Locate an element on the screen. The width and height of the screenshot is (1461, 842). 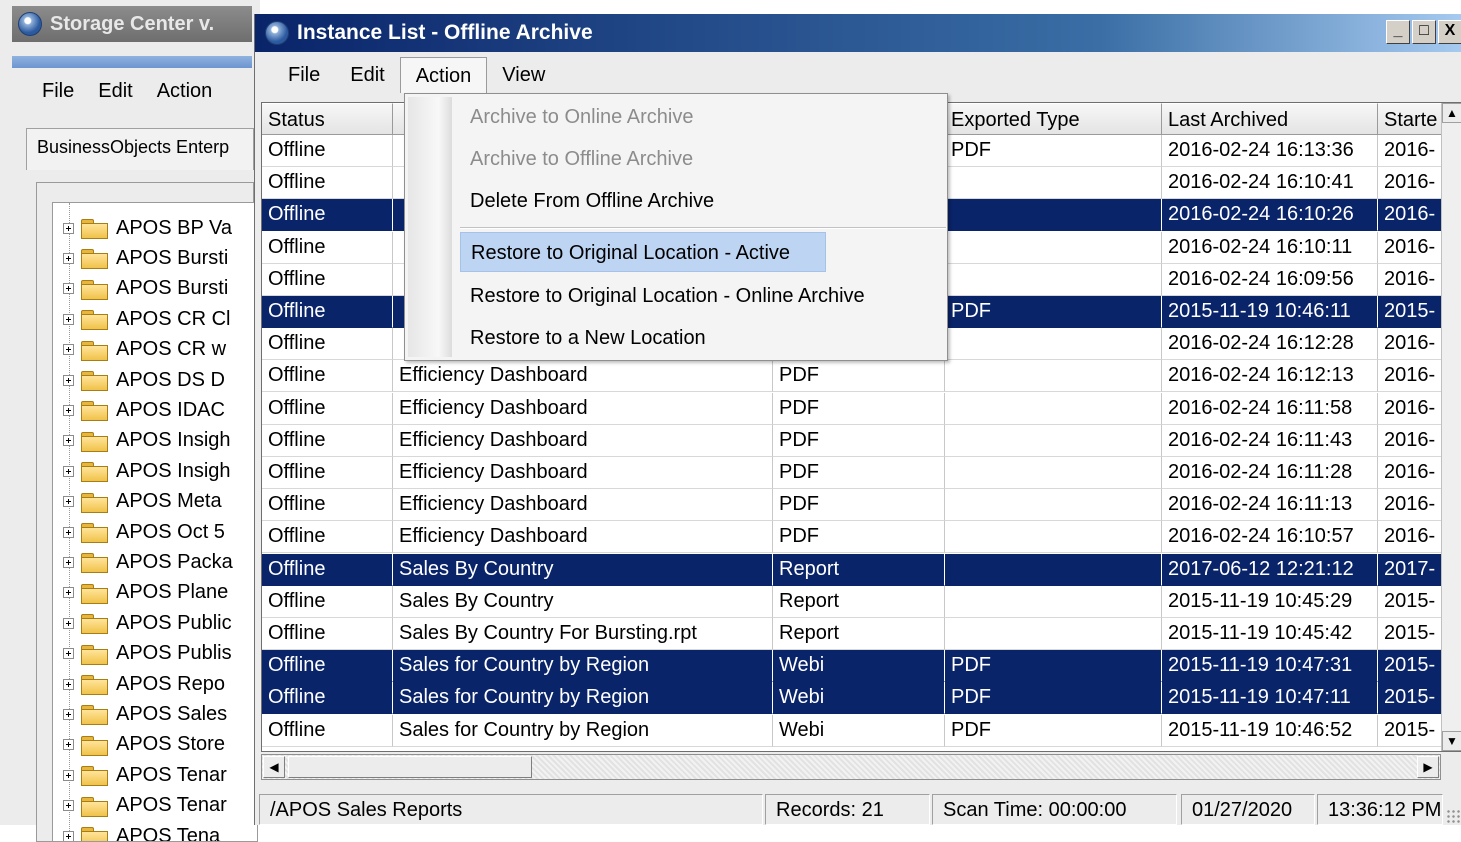
tree-item-label: APOS Repo is located at coordinates (170, 684).